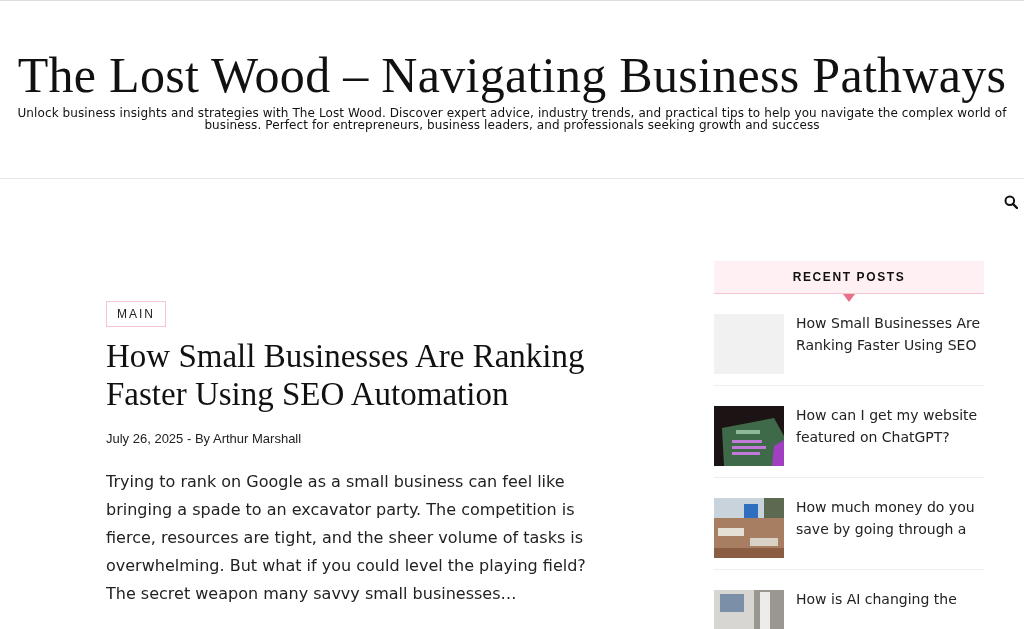 This screenshot has height=629, width=1024. I want to click on byline-label: - By, so click(198, 438).